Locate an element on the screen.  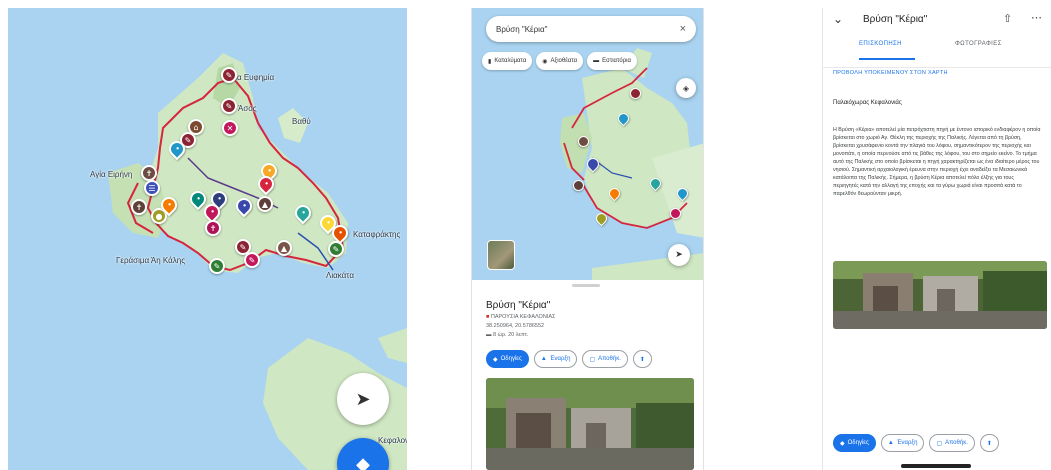
chip-restaurants: ▬ Εστιατόρια is located at coordinates (612, 61).